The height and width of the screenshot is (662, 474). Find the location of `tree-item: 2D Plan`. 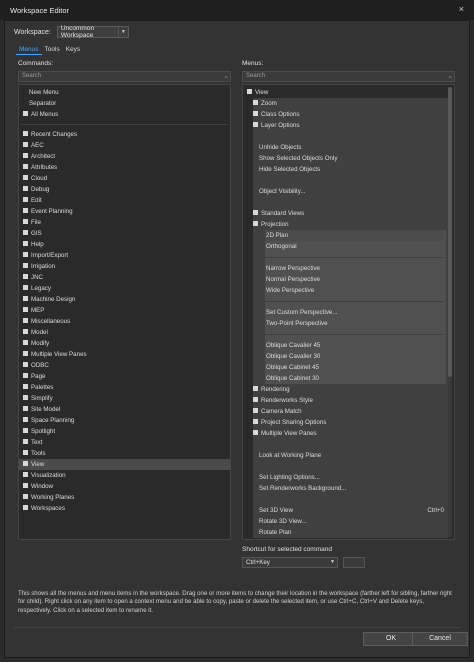

tree-item: 2D Plan is located at coordinates (354, 235).